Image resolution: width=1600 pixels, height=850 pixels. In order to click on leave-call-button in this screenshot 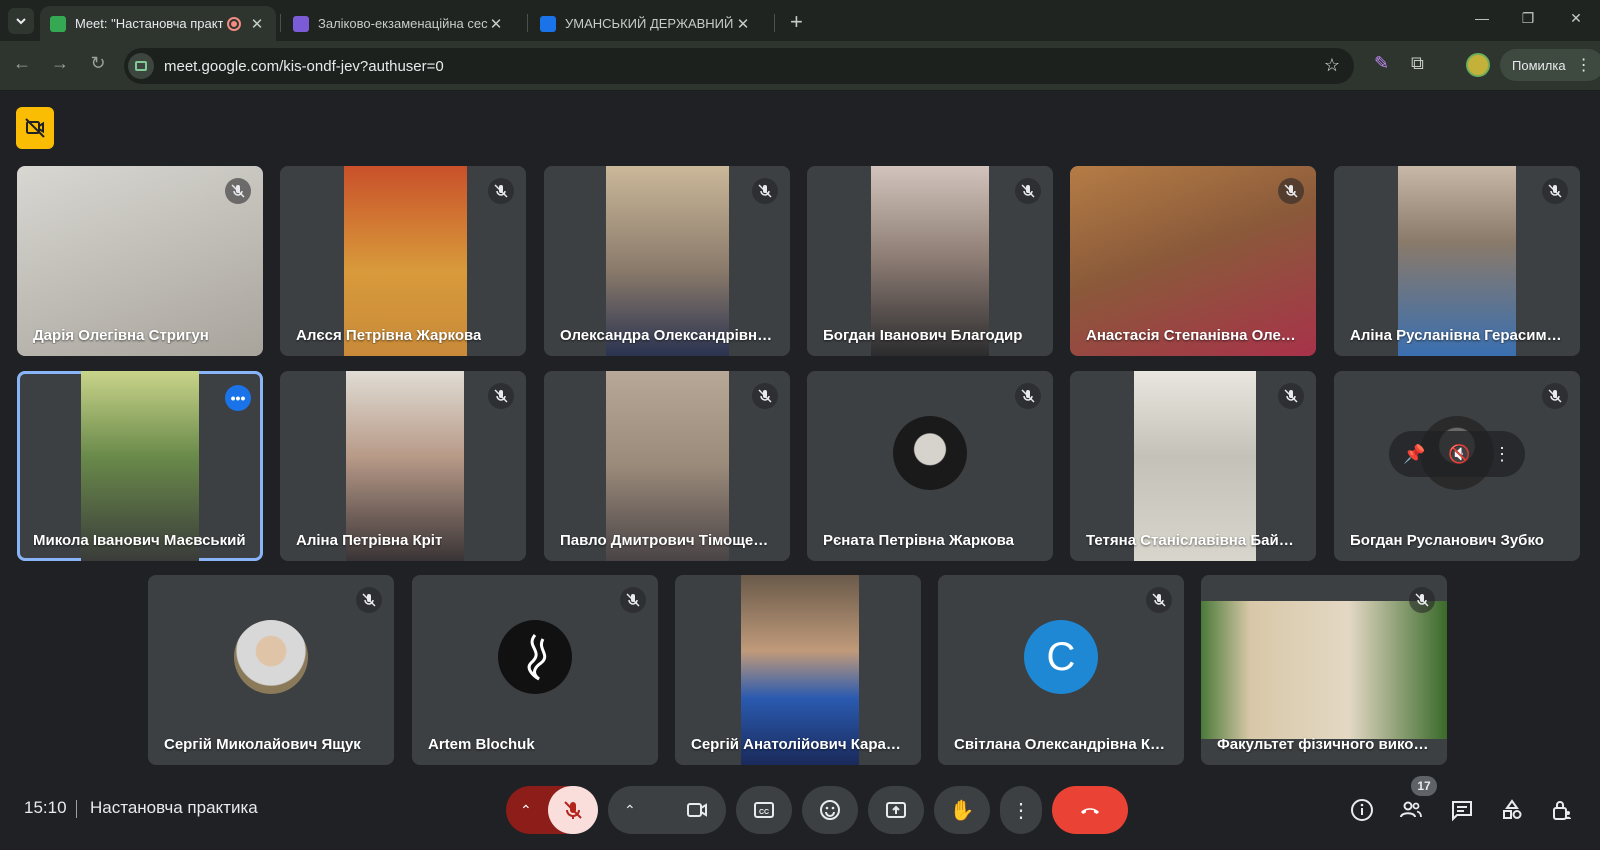, I will do `click(1090, 810)`.